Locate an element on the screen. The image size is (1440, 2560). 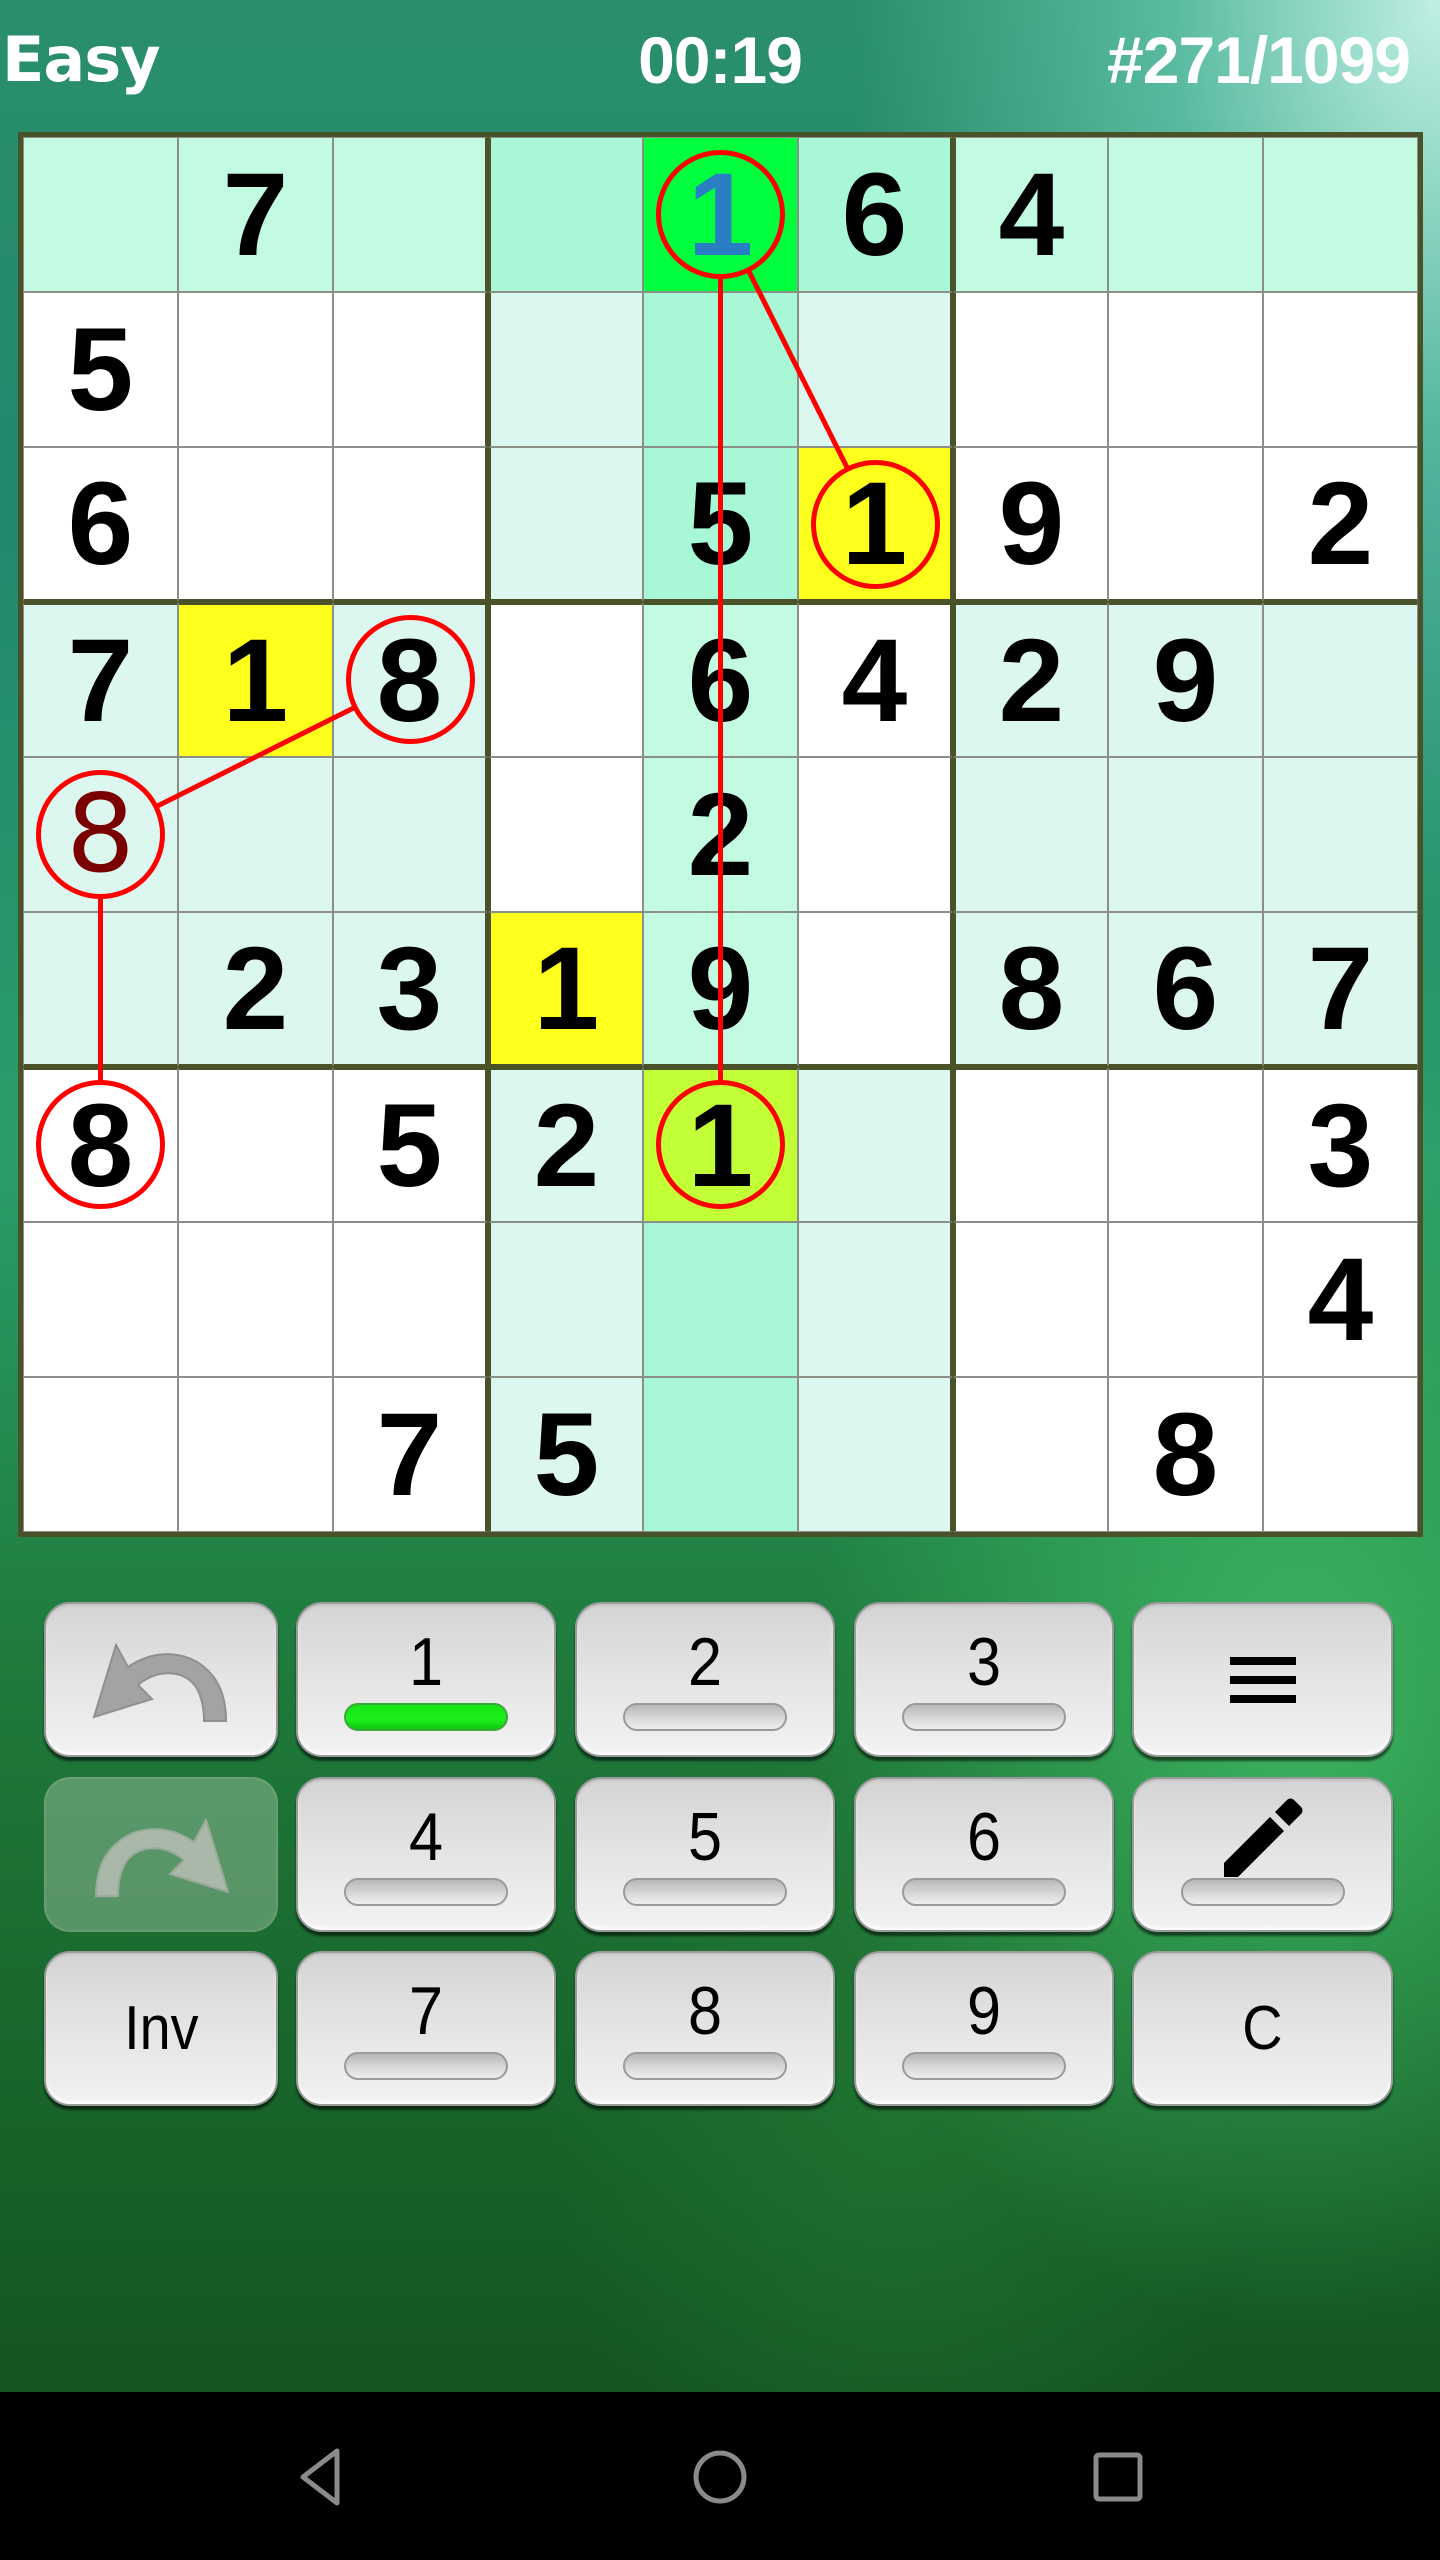
cell-r2c5 is located at coordinates (720, 369).